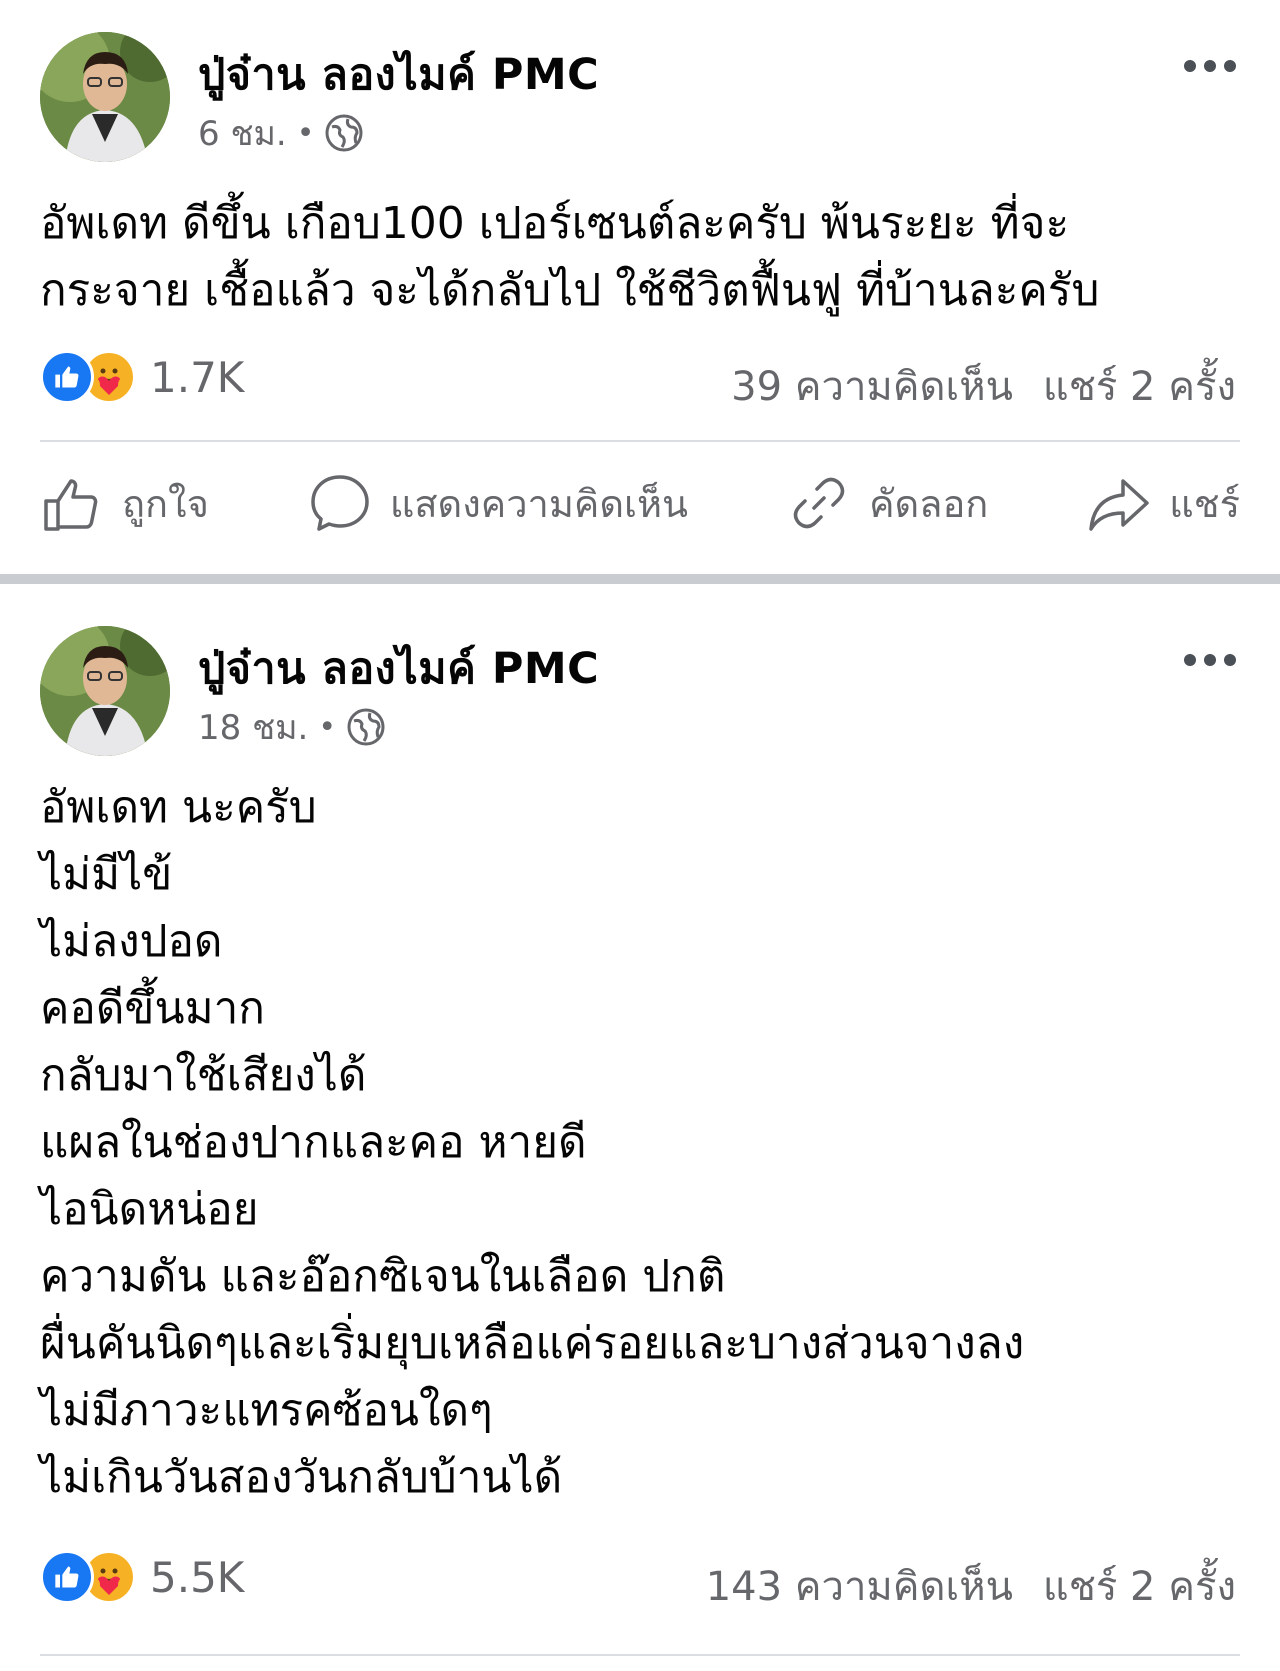 This screenshot has height=1671, width=1280. Describe the element at coordinates (142, 377) in the screenshot. I see `reactions-summary: 1.7K` at that location.